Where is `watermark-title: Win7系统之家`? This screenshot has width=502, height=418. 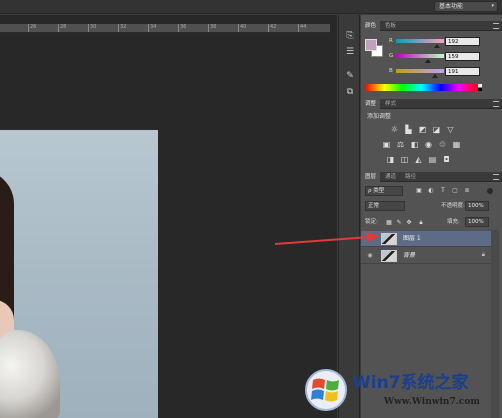 watermark-title: Win7系统之家 is located at coordinates (410, 383).